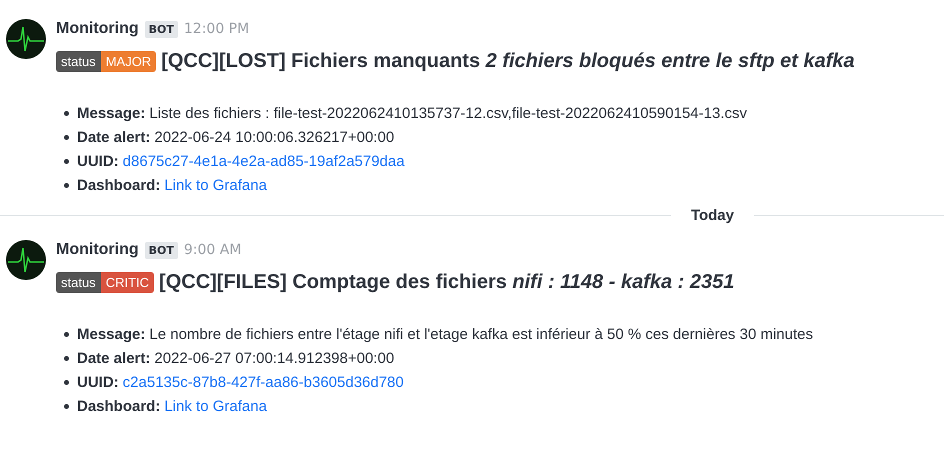  Describe the element at coordinates (274, 358) in the screenshot. I see `field-value: 2022-06-27 07:00:14.912398+00:00` at that location.